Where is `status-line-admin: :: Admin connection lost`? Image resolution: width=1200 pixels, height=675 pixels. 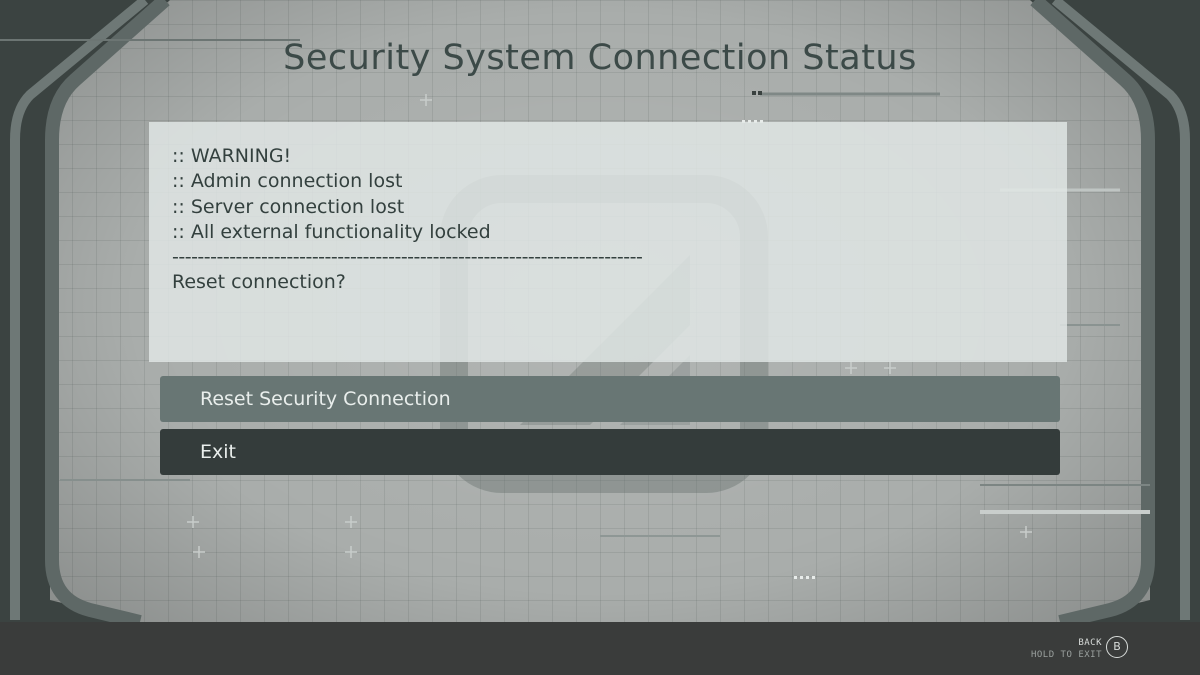 status-line-admin: :: Admin connection lost is located at coordinates (287, 181).